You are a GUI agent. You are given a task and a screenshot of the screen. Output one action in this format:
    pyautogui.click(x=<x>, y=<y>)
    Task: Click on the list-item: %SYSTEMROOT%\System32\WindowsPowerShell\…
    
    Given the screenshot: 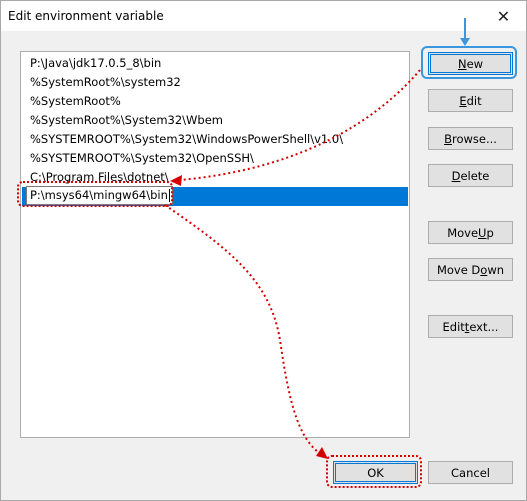 What is the action you would take?
    pyautogui.click(x=215, y=139)
    